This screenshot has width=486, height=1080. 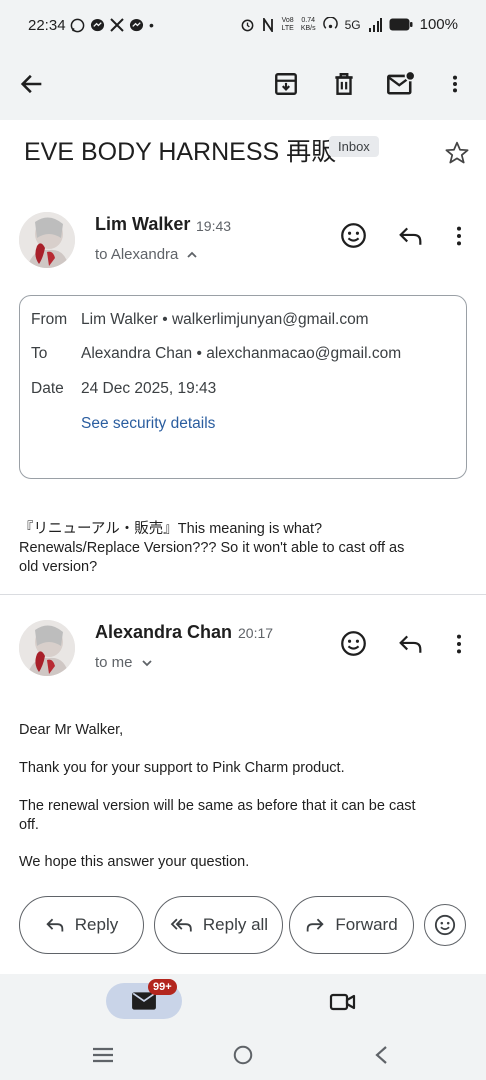 I want to click on message2-recipients-toggle: to me, so click(x=124, y=662).